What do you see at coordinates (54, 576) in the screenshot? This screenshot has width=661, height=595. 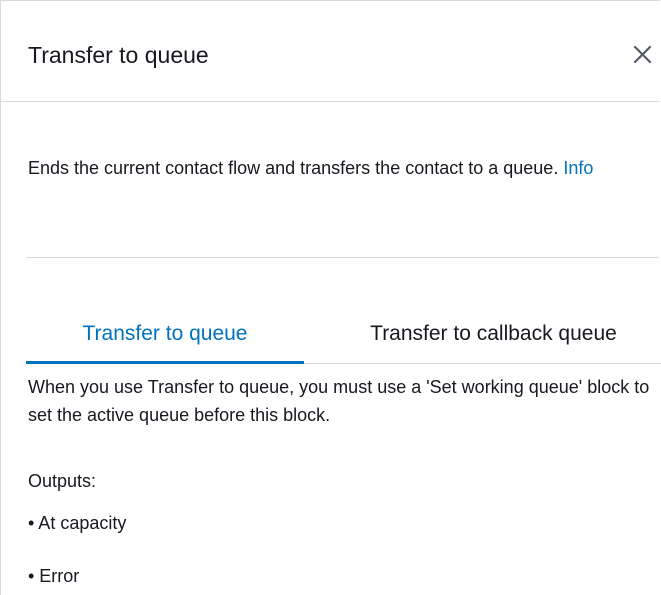 I see `output-item-error: • Error` at bounding box center [54, 576].